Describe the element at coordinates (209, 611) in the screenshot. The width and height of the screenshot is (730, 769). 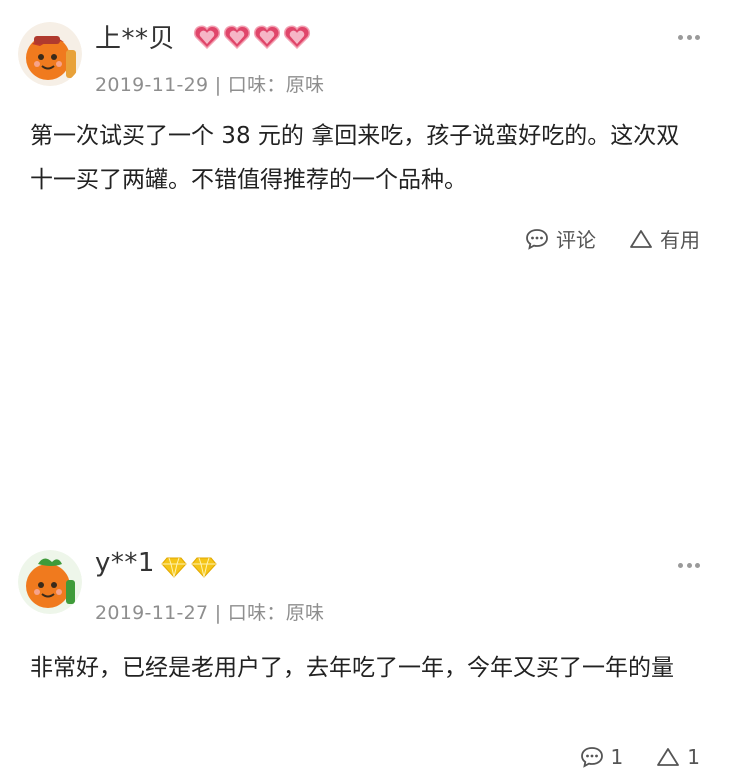
I see `review-meta: 2019-11-27 | 口味：原味` at that location.